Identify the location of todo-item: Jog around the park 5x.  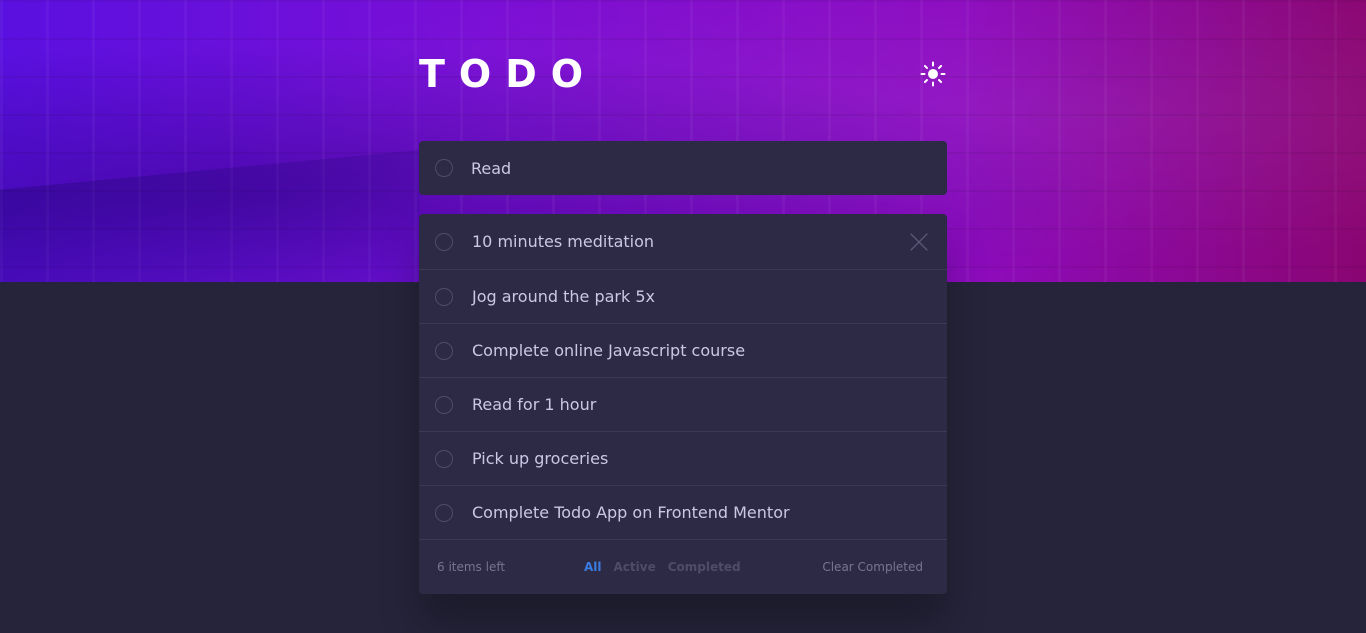
(683, 297).